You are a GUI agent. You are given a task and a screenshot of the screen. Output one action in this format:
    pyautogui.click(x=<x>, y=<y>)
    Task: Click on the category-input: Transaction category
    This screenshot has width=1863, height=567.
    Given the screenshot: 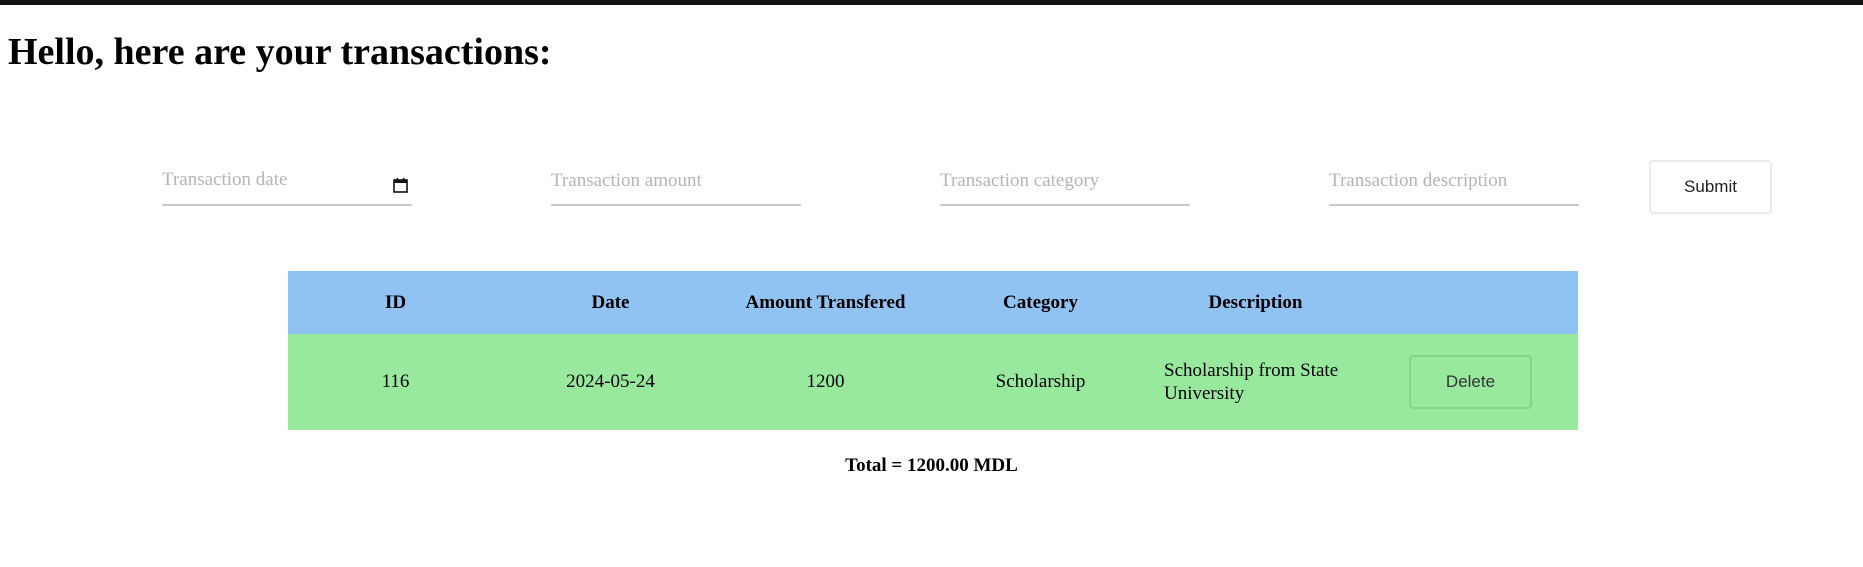 What is the action you would take?
    pyautogui.click(x=1065, y=183)
    